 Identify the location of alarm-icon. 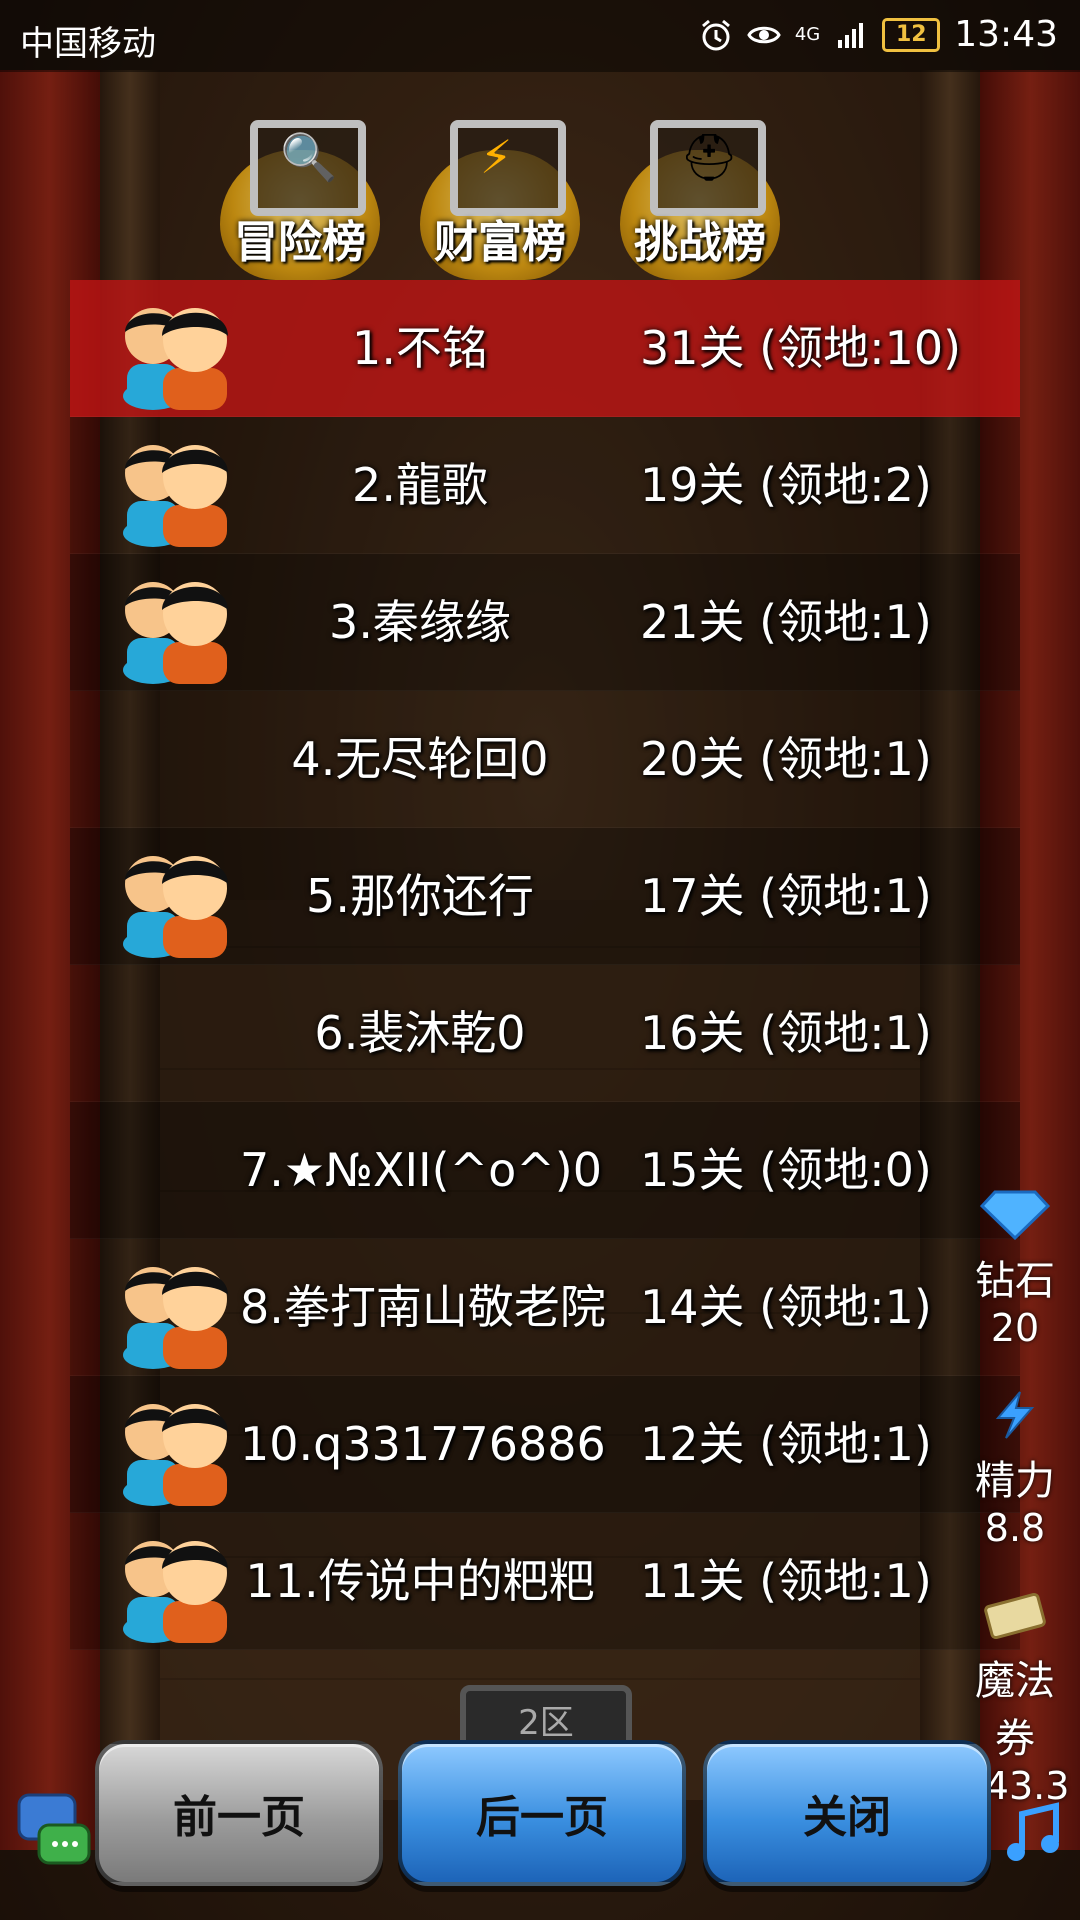
(715, 34).